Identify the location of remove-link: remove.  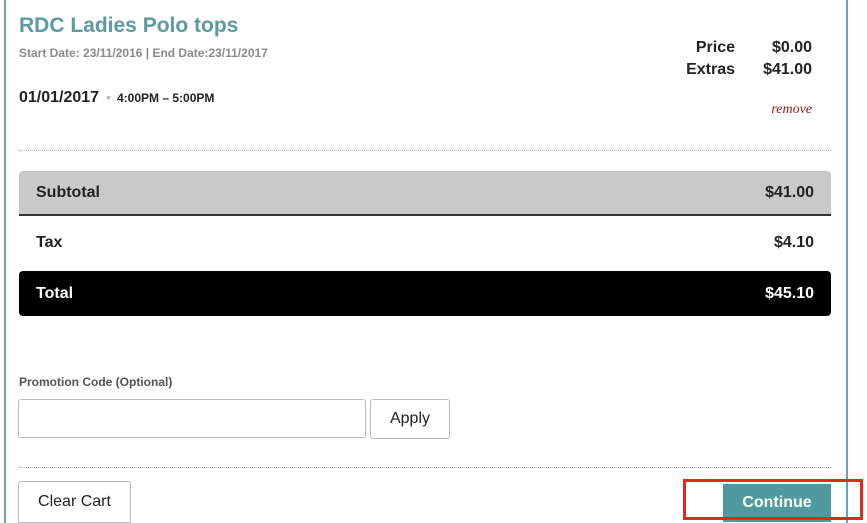
(791, 110).